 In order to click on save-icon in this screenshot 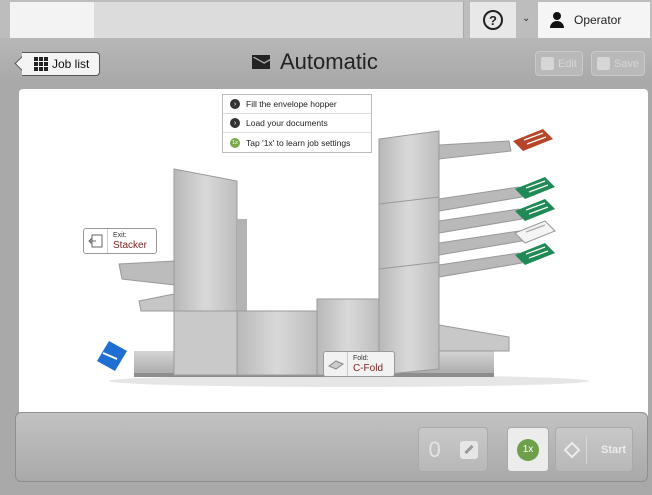, I will do `click(603, 63)`.